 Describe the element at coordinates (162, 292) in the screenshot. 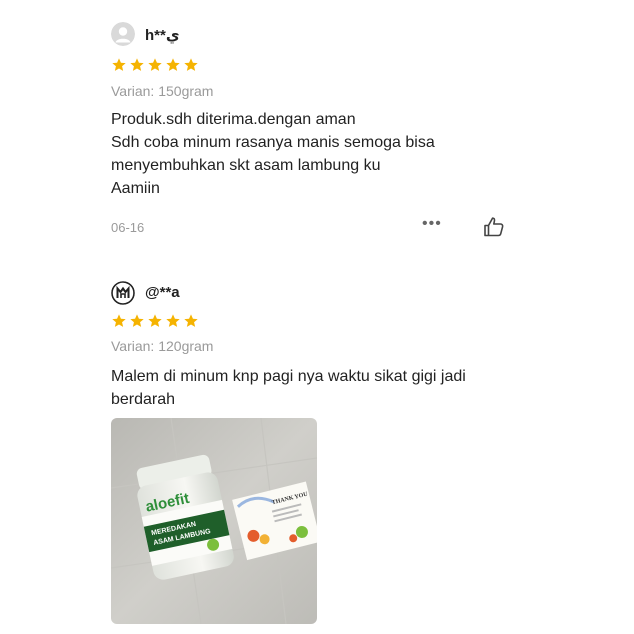

I see `username: @**a` at that location.